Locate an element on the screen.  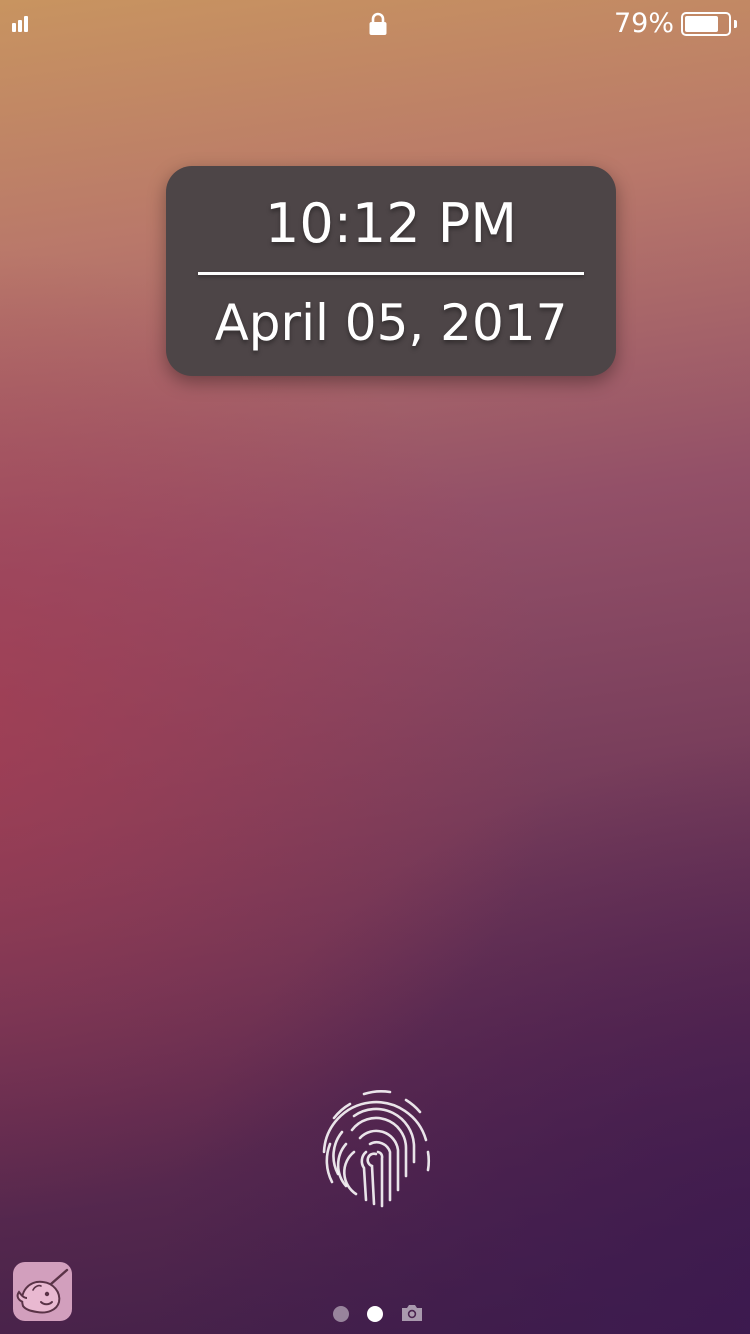
narwhal-app-icon is located at coordinates (42, 1291).